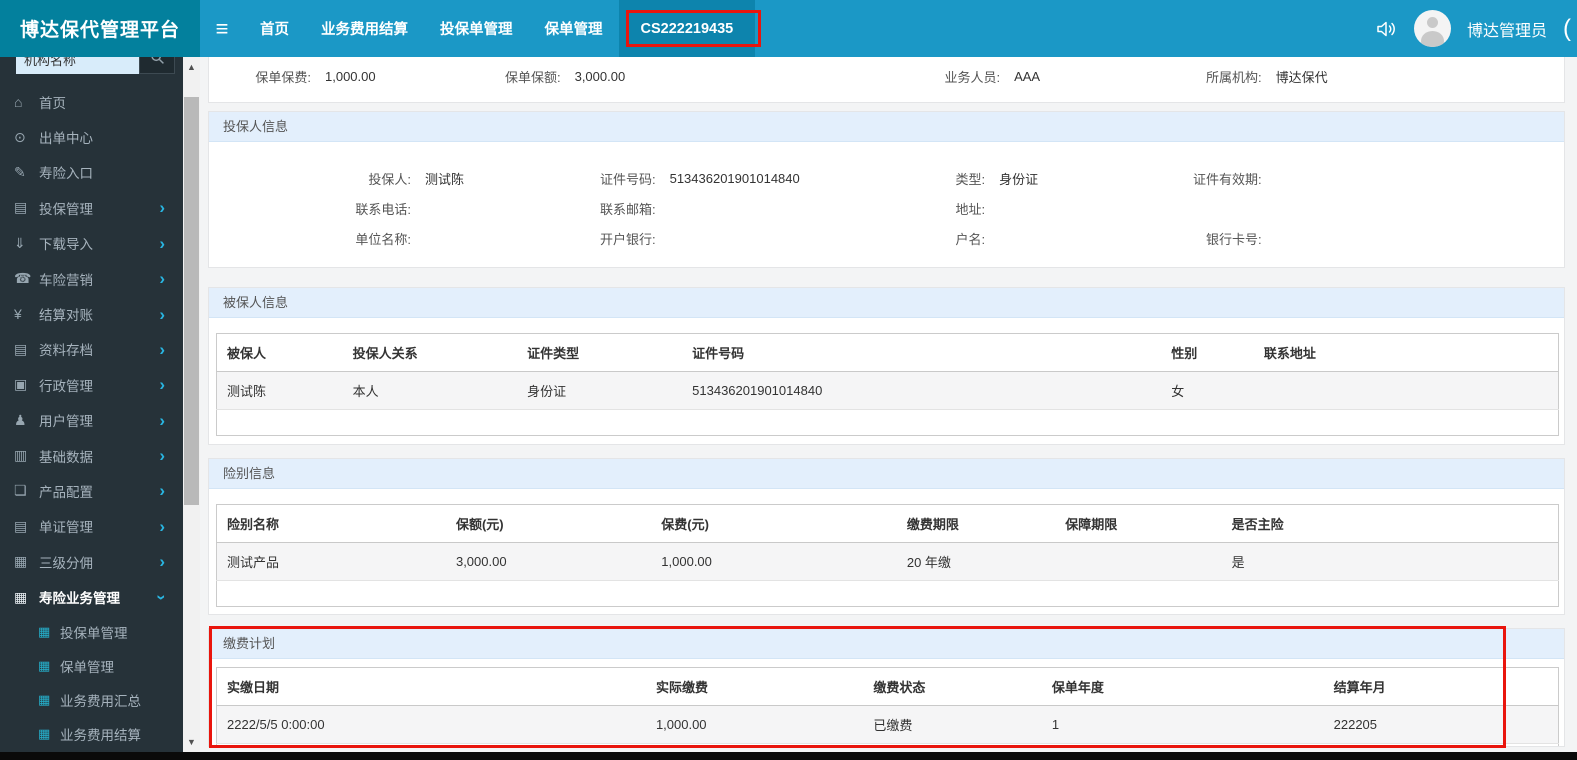 This screenshot has height=760, width=1577. What do you see at coordinates (191, 301) in the screenshot?
I see `scrollbar-thumb` at bounding box center [191, 301].